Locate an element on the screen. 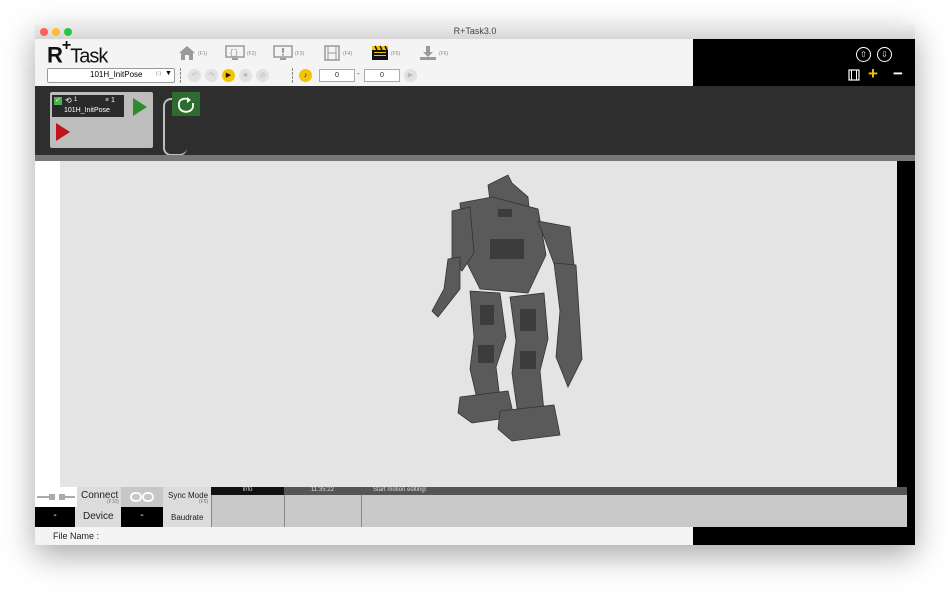  task-code-button: {} (F2) is located at coordinates (243, 54).